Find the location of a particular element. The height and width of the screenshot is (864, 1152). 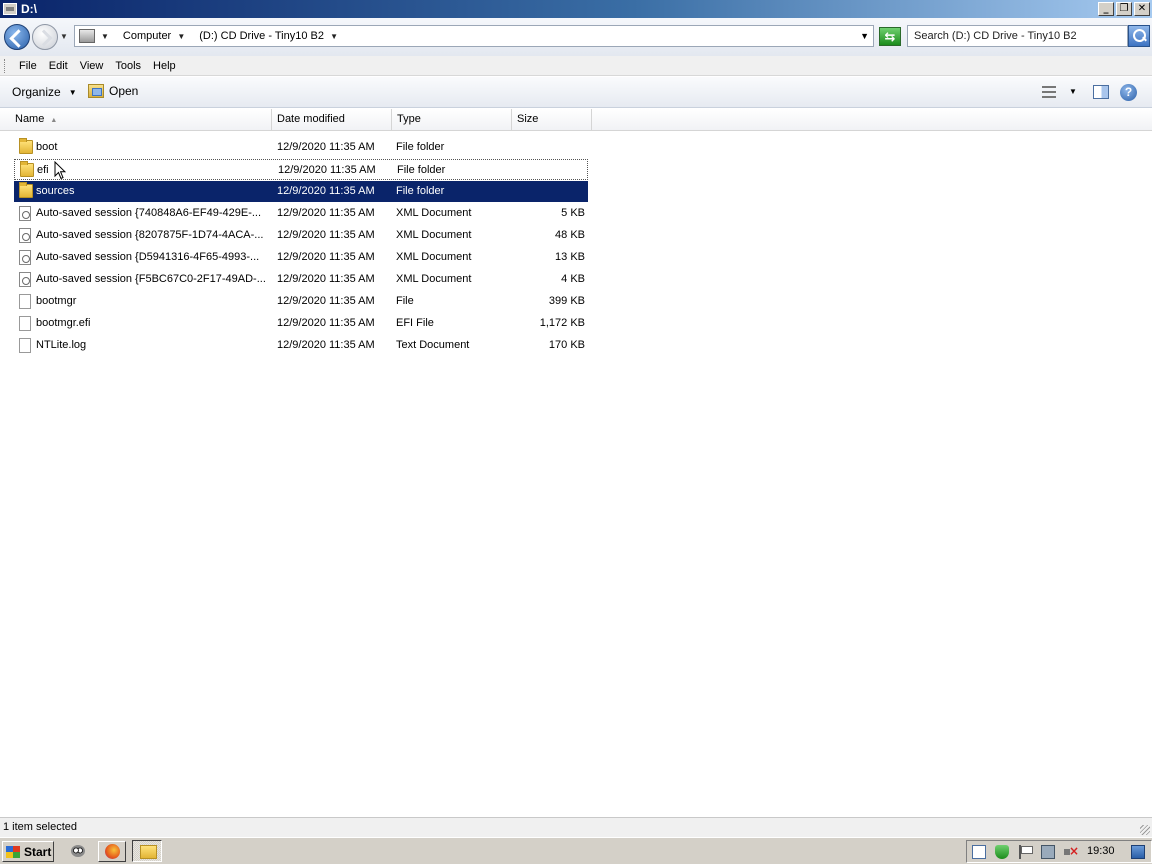

file-row: boot 12/9/2020 11:35 AM File folder is located at coordinates (301, 147).